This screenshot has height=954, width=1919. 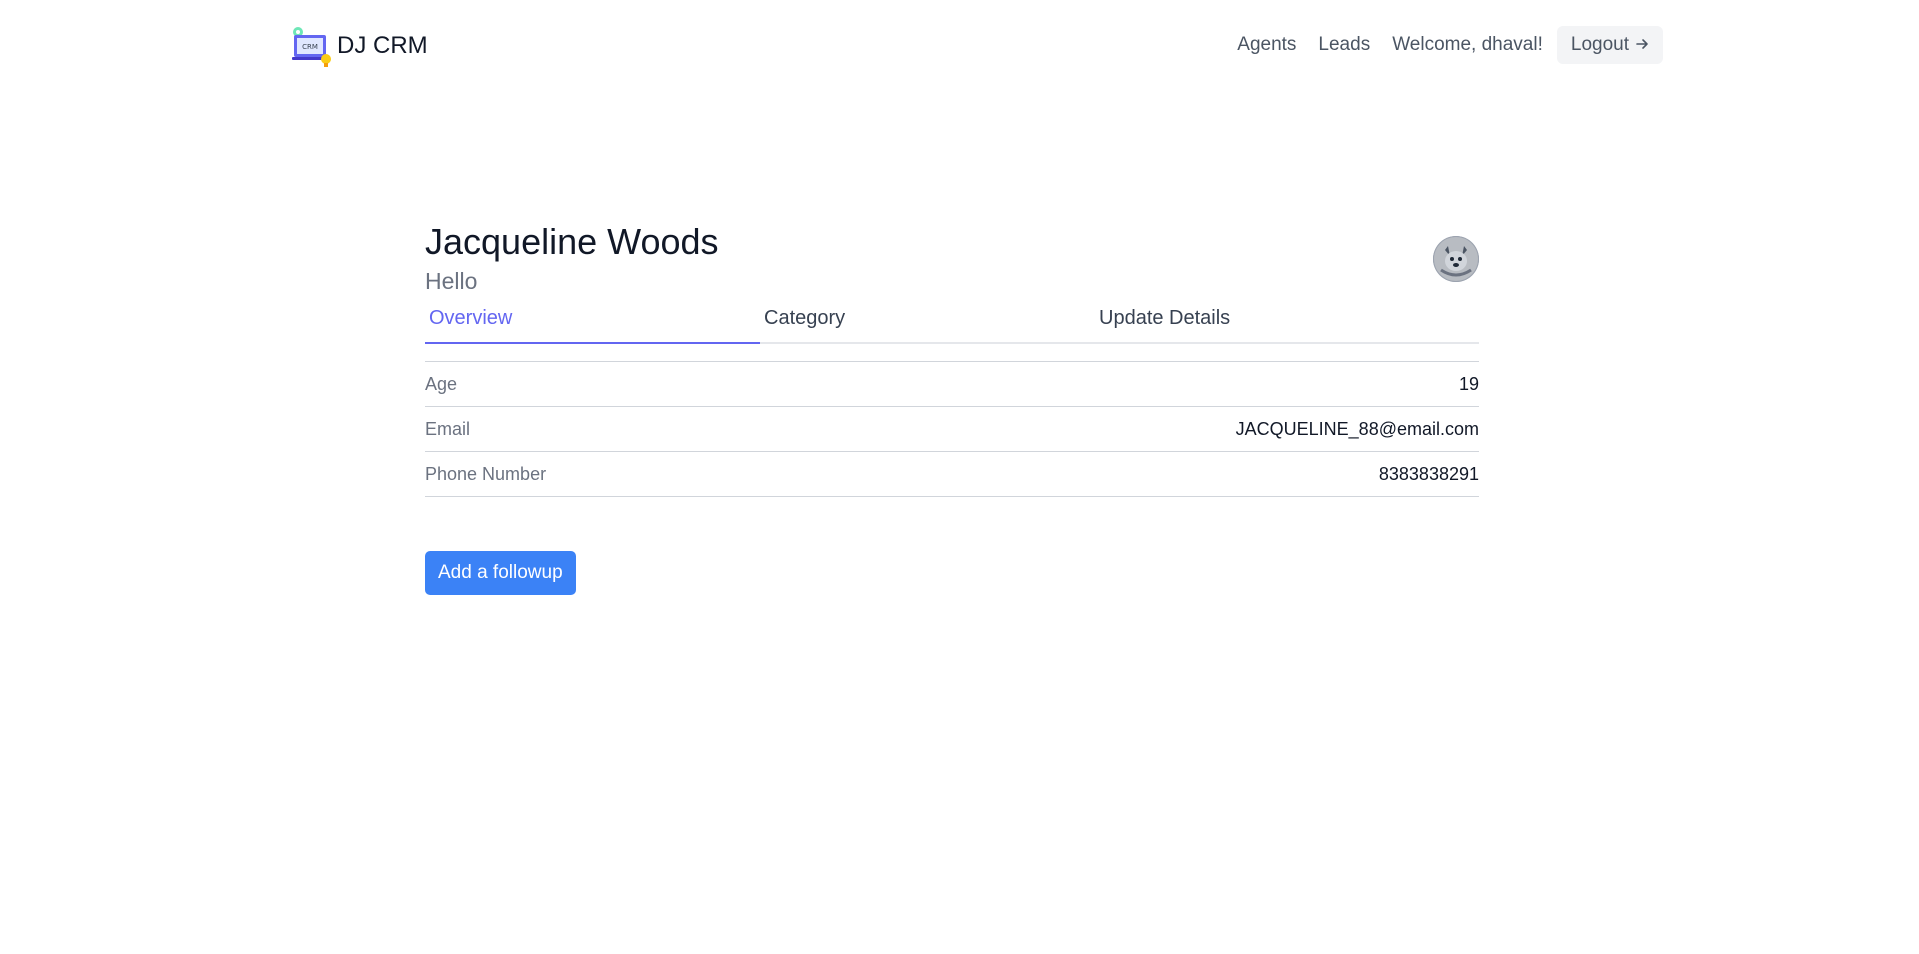 I want to click on nav-links: Agents Leads Welcome, dhaval! Logout, so click(x=1450, y=45).